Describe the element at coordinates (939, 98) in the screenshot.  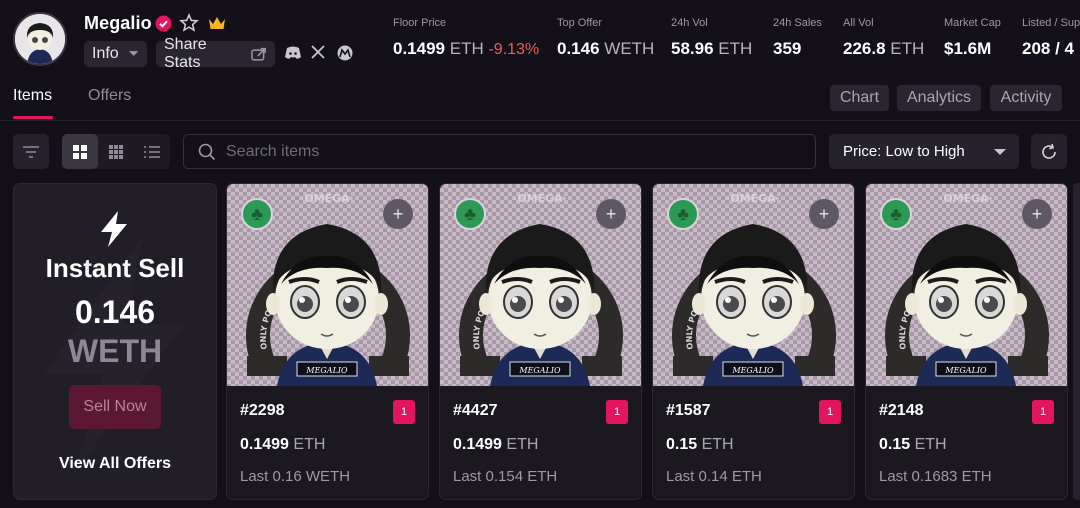
I see `analytics-button: Analytics` at that location.